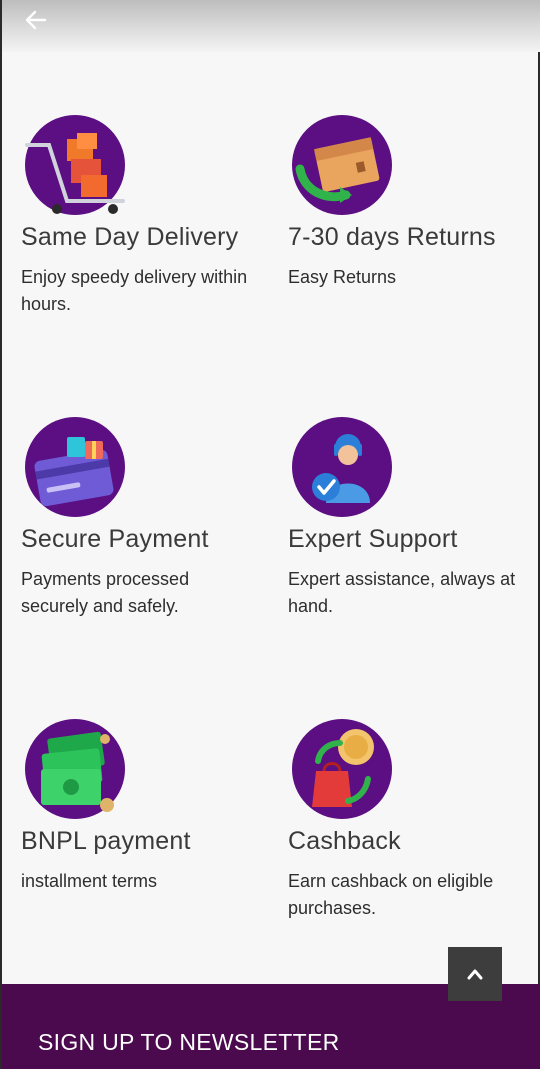  What do you see at coordinates (115, 539) in the screenshot?
I see `feature-title: Secure Payment` at bounding box center [115, 539].